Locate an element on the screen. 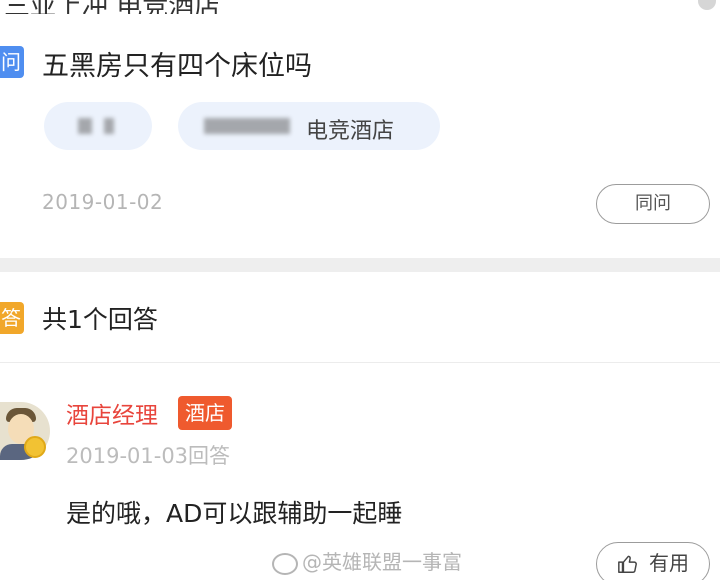  useful-label: 有用 is located at coordinates (669, 563).